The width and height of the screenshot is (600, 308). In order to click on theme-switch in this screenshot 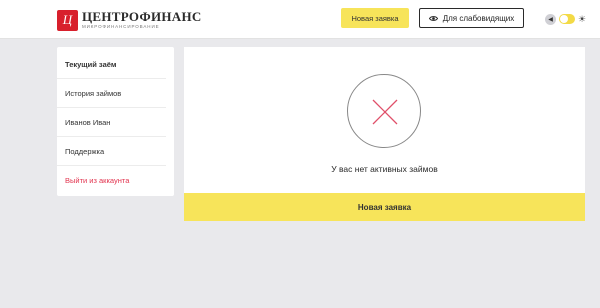, I will do `click(567, 19)`.